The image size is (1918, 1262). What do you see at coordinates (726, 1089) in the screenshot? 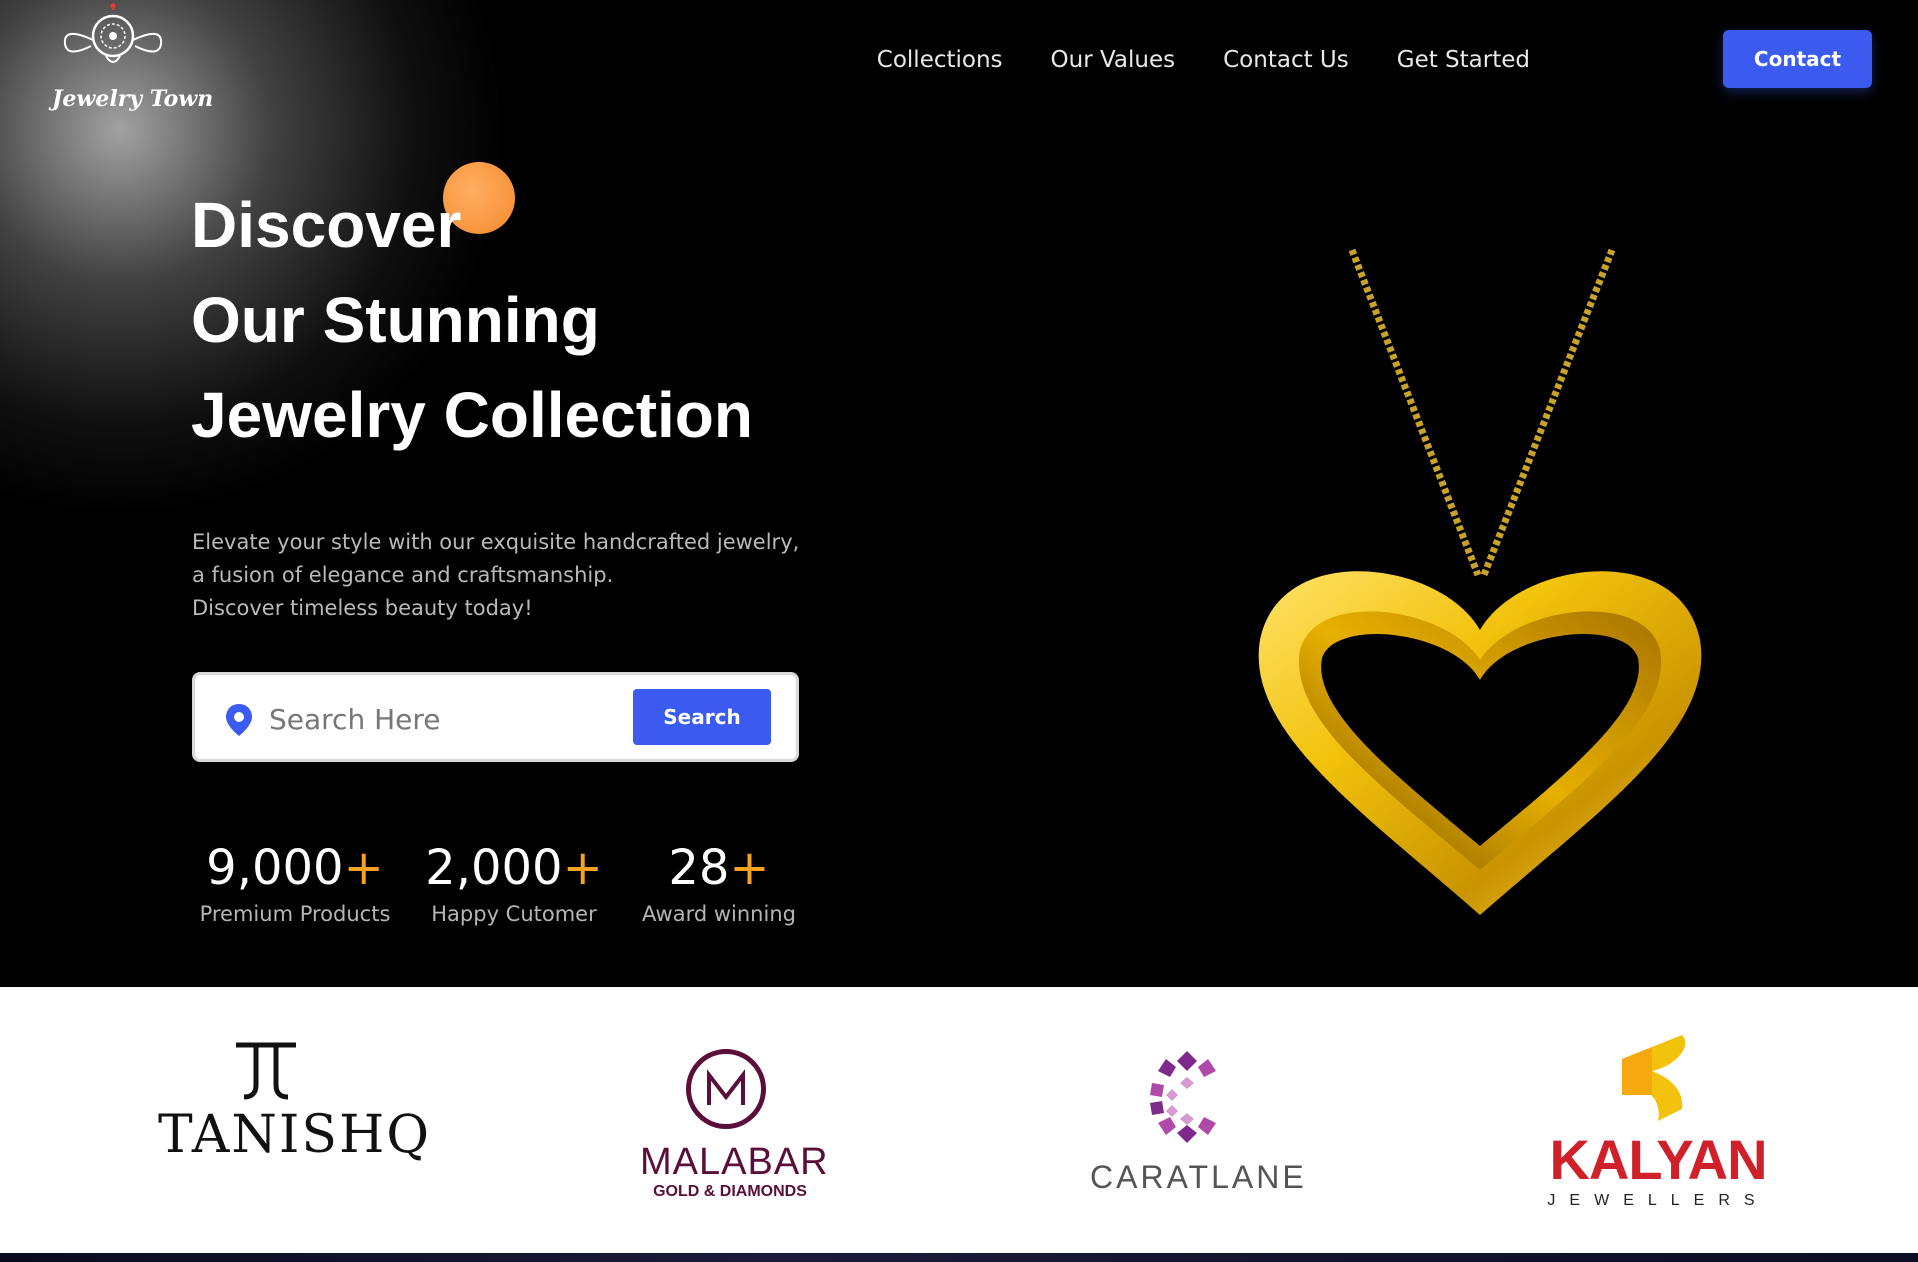
I see `malabar-logo-icon` at bounding box center [726, 1089].